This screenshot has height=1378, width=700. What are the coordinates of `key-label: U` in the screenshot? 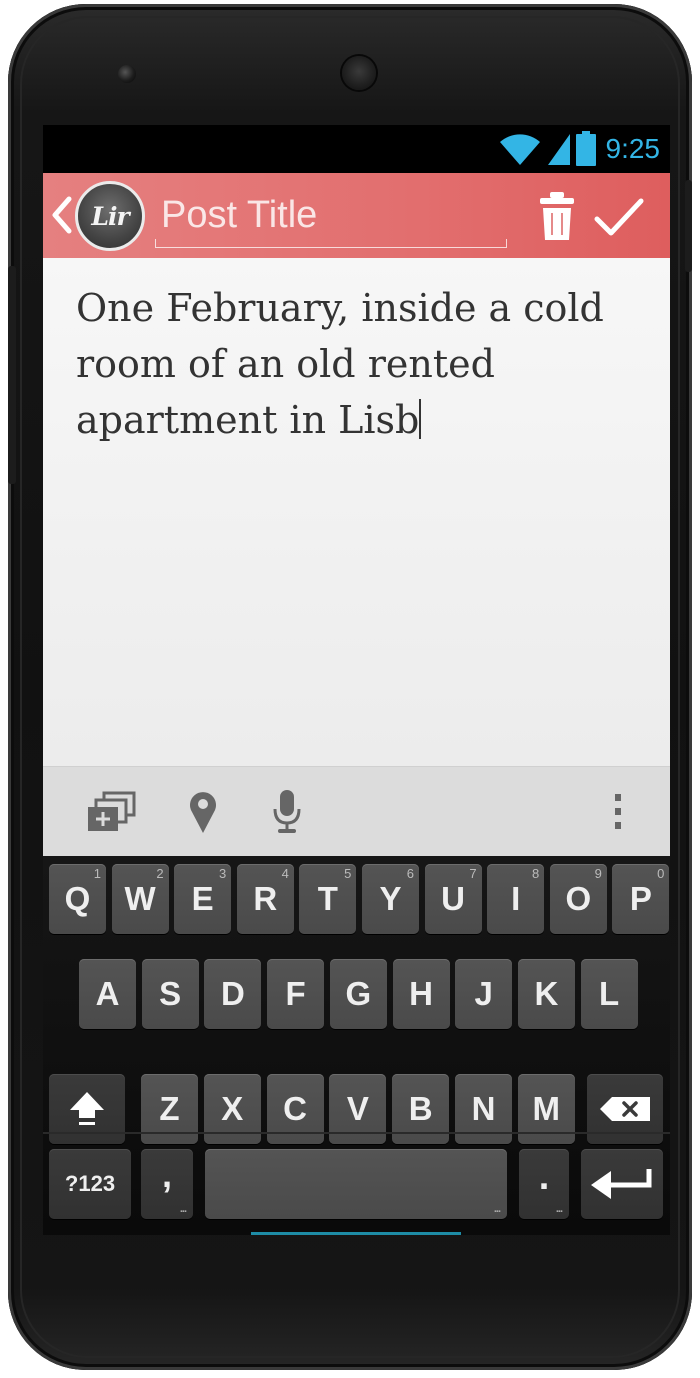 It's located at (453, 898).